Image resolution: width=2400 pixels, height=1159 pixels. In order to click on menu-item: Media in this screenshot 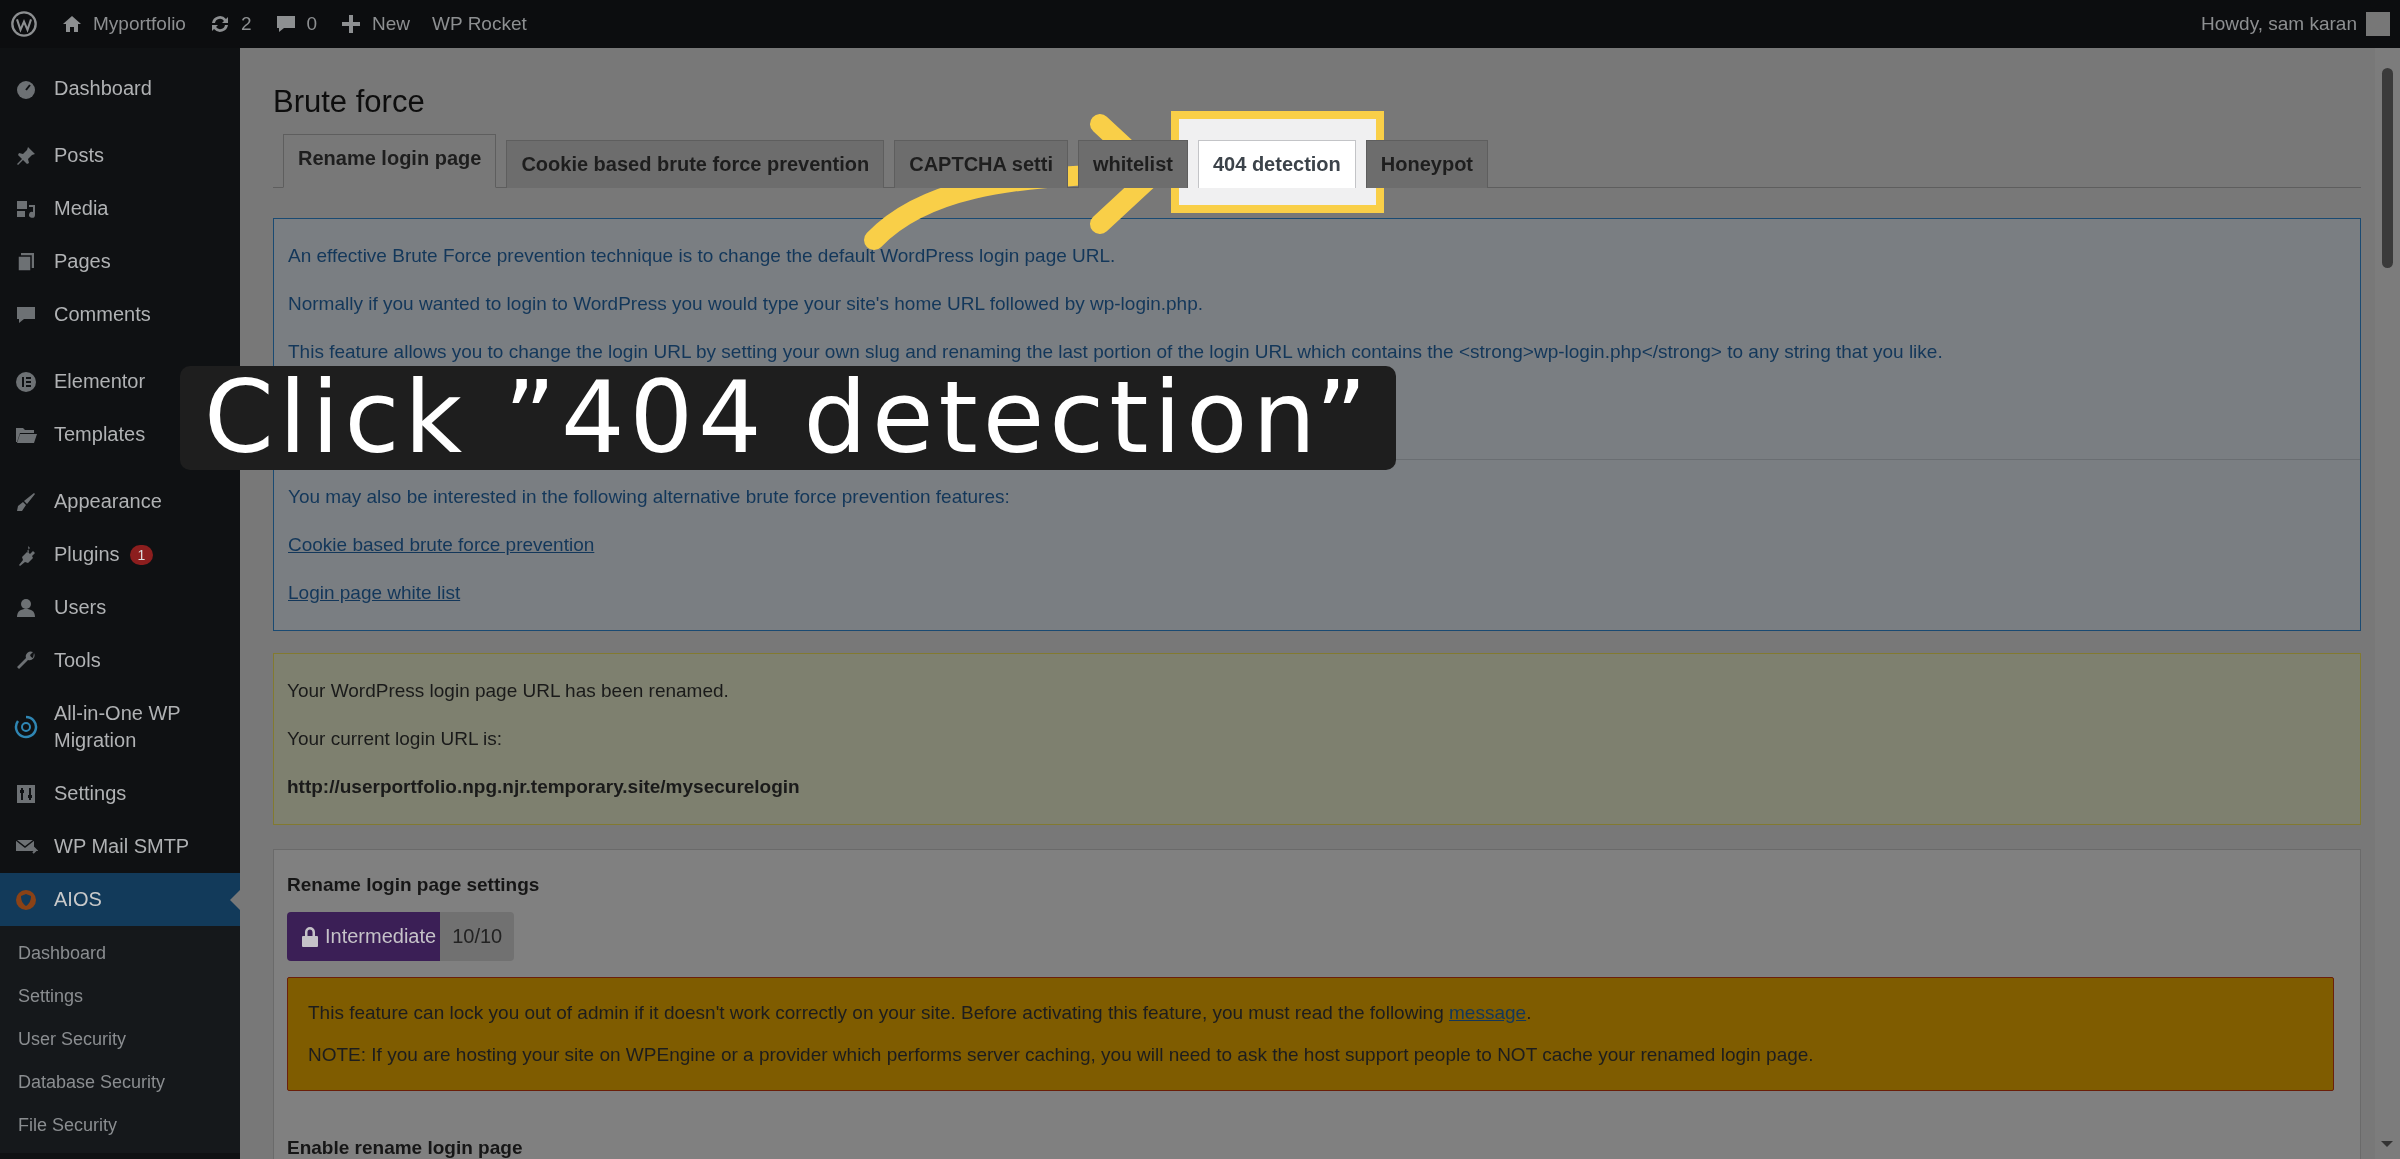, I will do `click(120, 208)`.